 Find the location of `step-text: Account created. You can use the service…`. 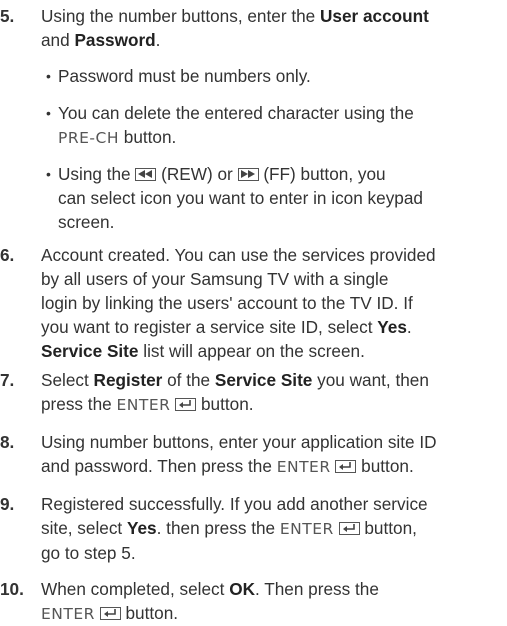

step-text: Account created. You can use the service… is located at coordinates (238, 303).